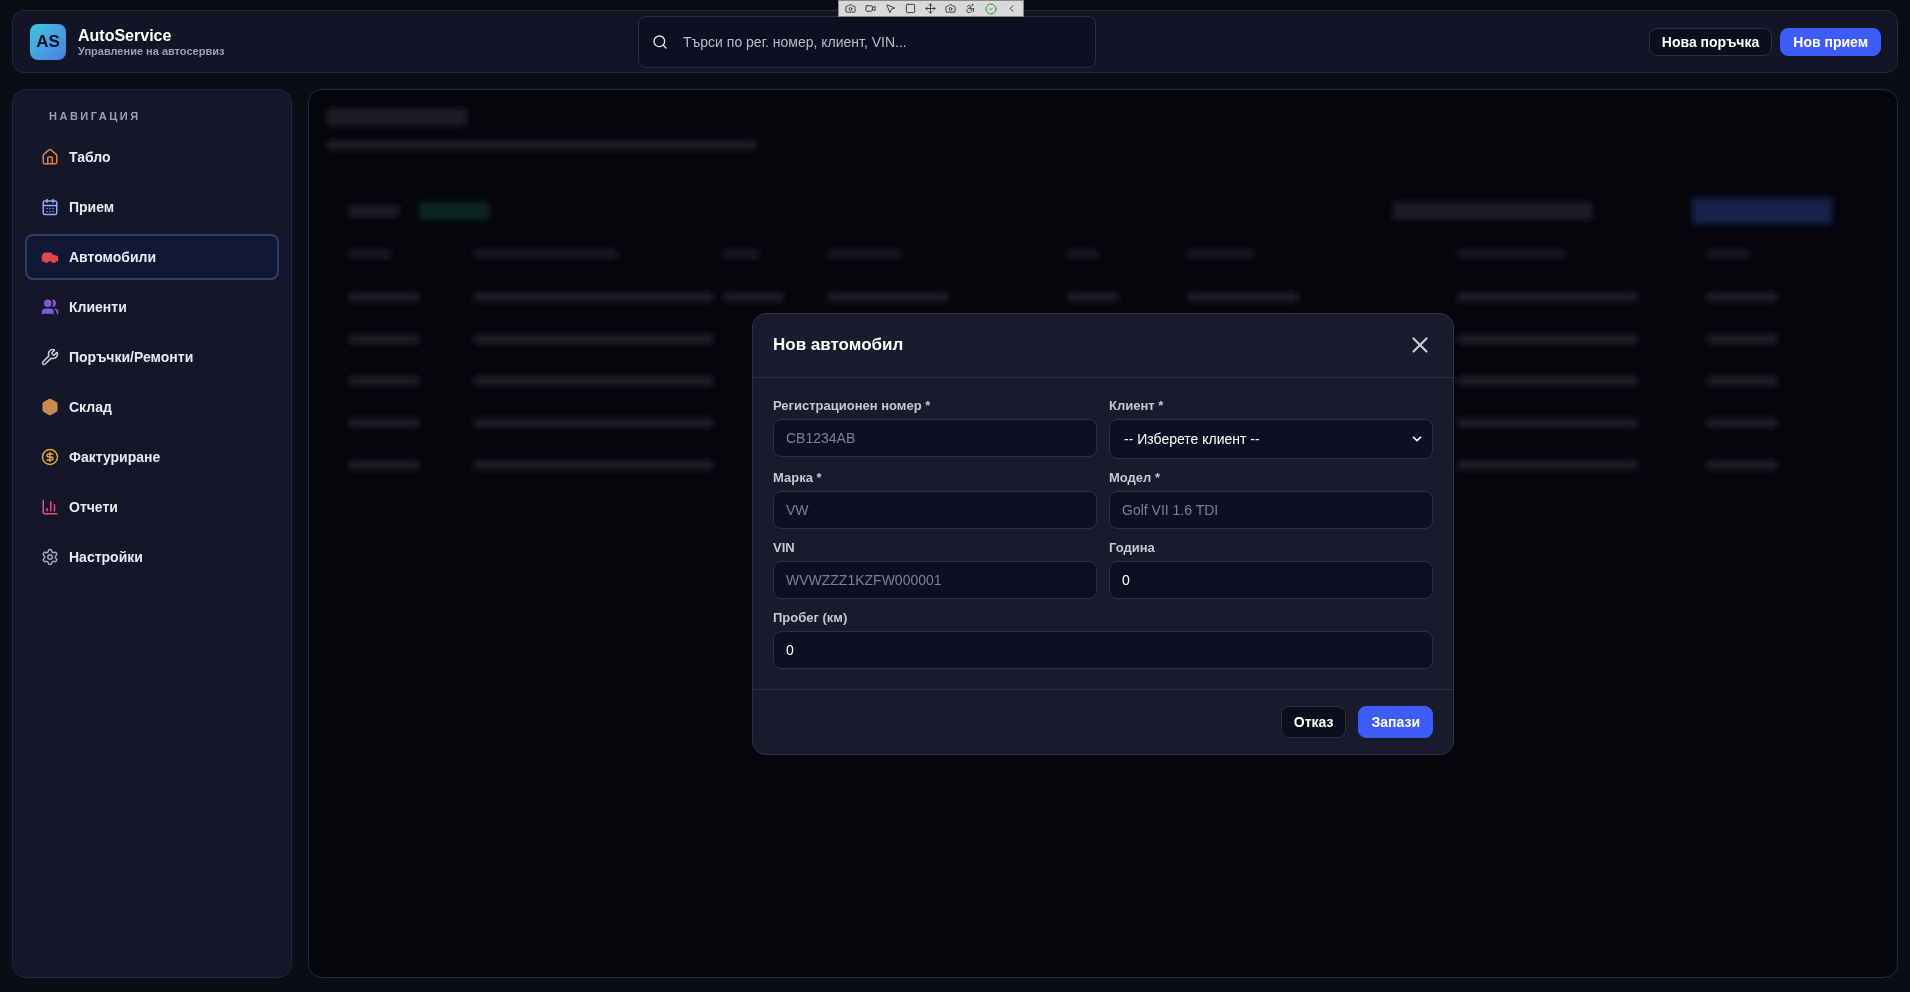  I want to click on input-field: VW, so click(935, 509).